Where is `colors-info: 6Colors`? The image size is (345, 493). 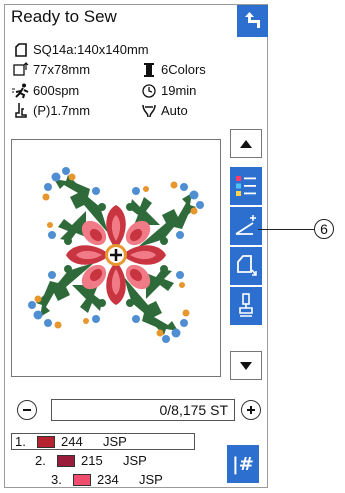
colors-info: 6Colors is located at coordinates (172, 70).